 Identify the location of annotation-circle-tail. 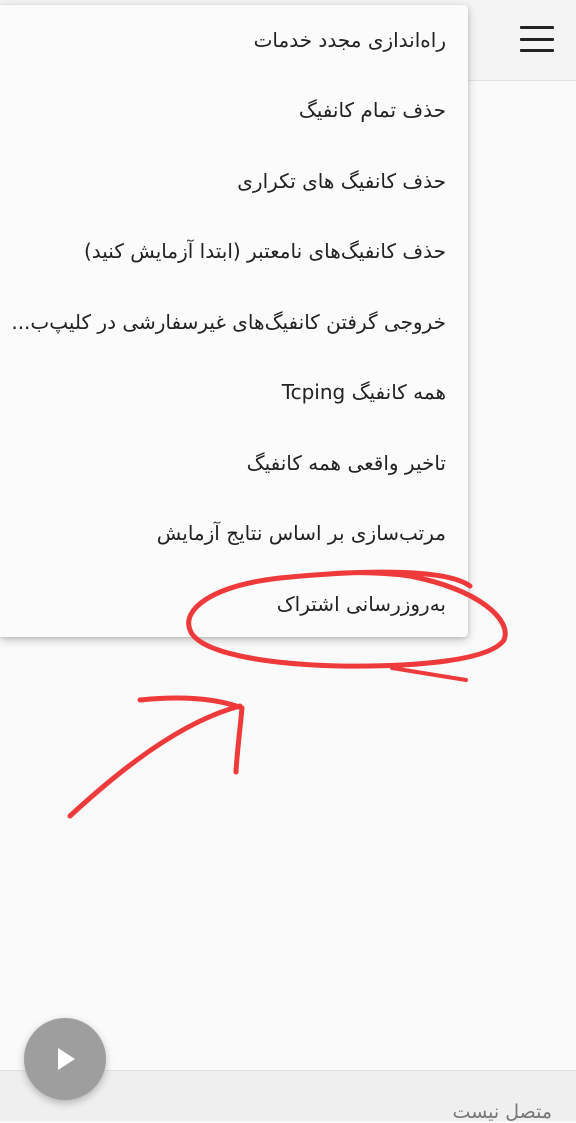
(429, 674).